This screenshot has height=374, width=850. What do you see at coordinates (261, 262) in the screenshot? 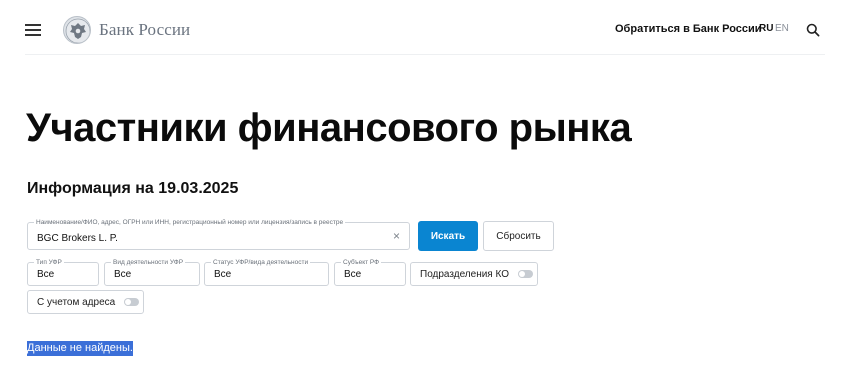
I see `status-select-legend: Статус УФР/вида деятельности` at bounding box center [261, 262].